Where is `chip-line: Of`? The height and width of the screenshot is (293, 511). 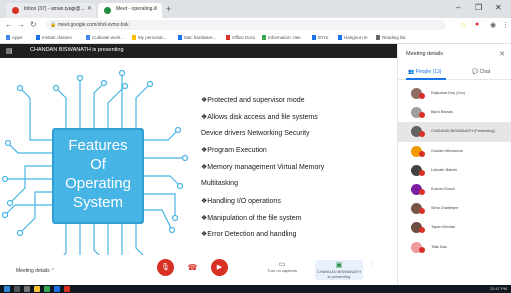 chip-line: Of is located at coordinates (98, 164).